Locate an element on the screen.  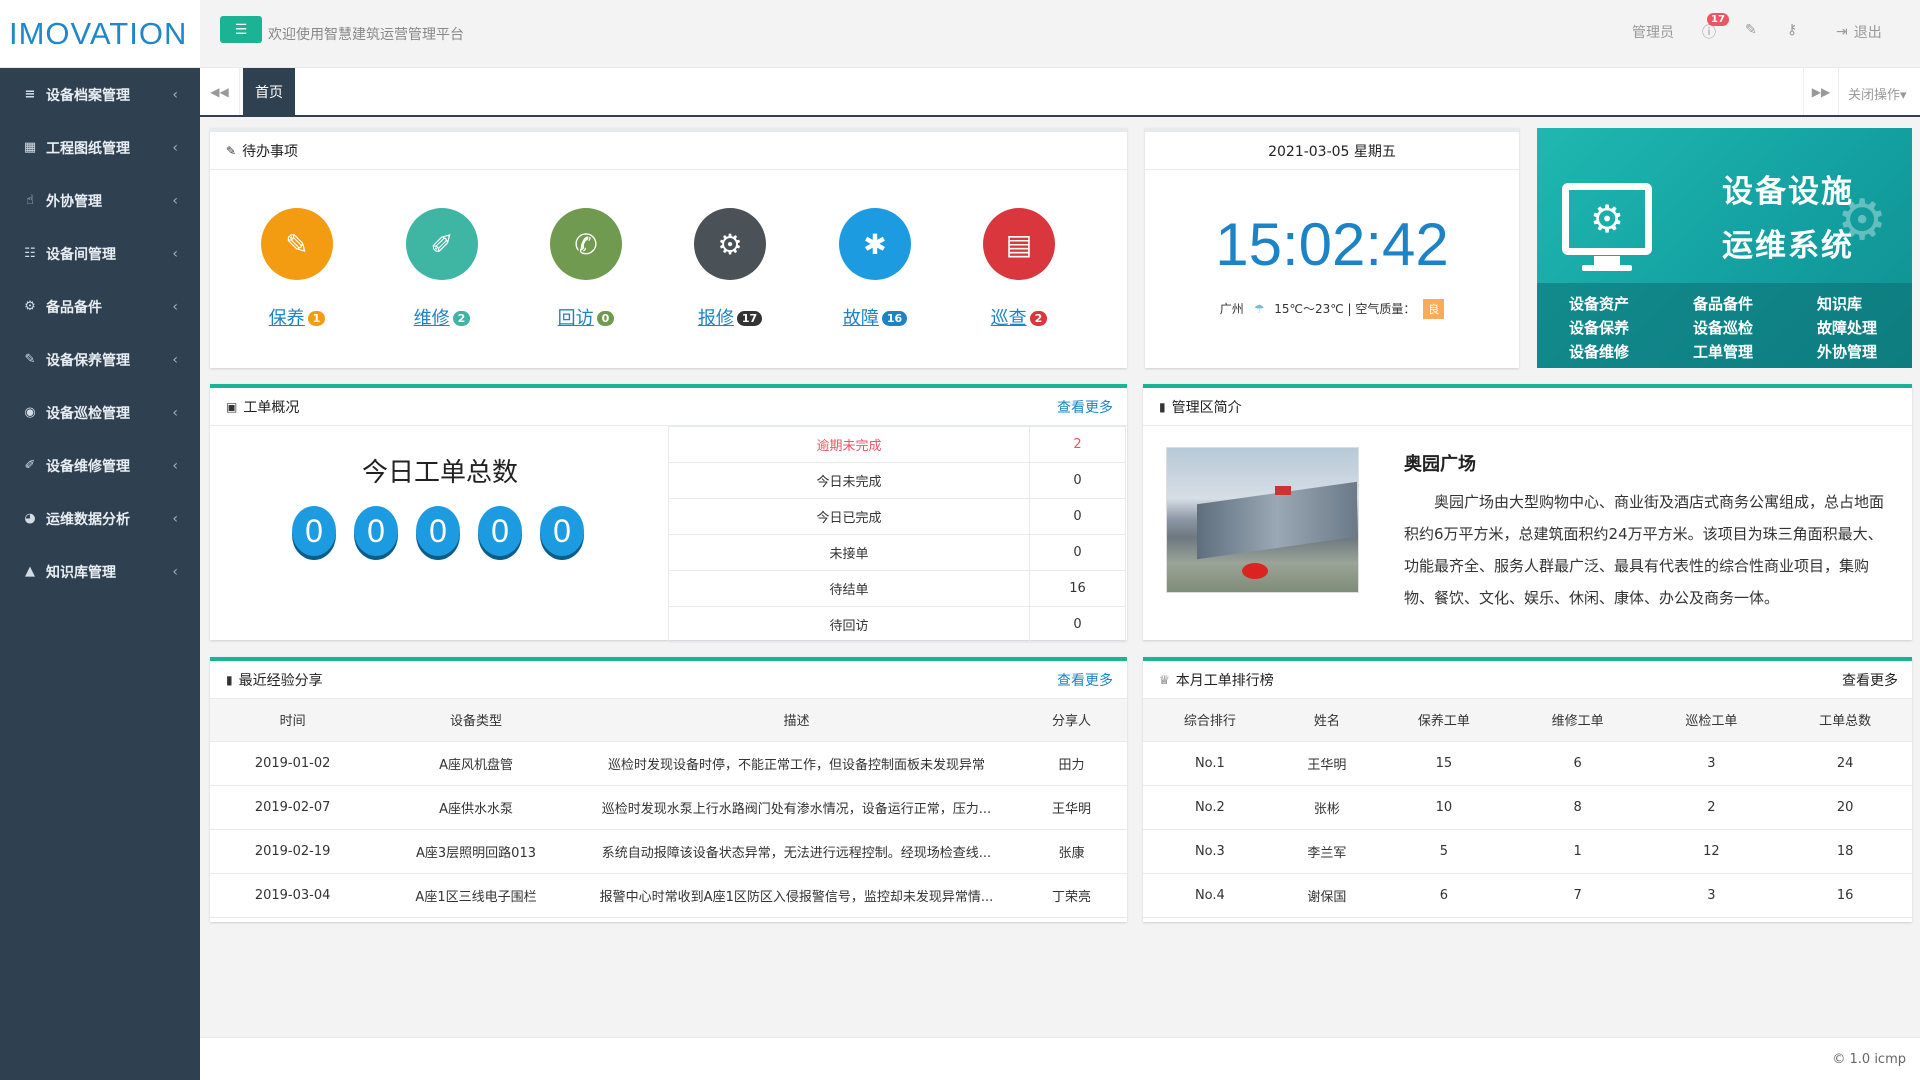
sidebar-item-label: 设备间管理 is located at coordinates (81, 254).